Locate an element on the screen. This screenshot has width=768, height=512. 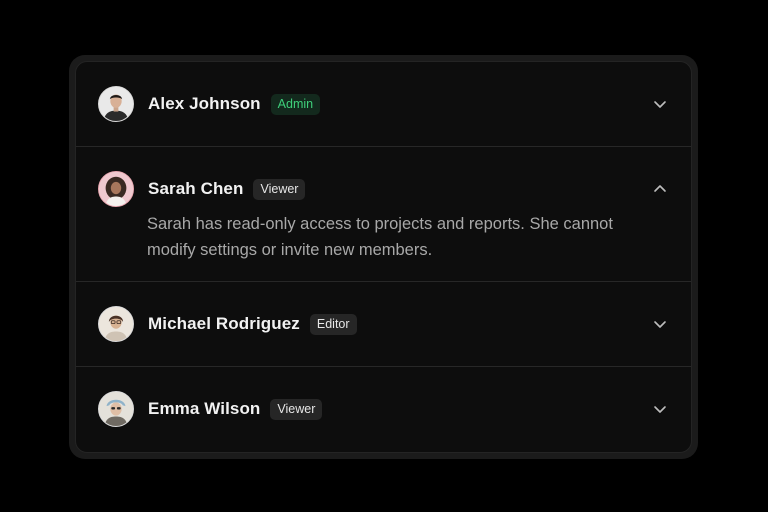
accordion-item-alex-johnson: Alex Johnson Admin is located at coordinates (383, 104).